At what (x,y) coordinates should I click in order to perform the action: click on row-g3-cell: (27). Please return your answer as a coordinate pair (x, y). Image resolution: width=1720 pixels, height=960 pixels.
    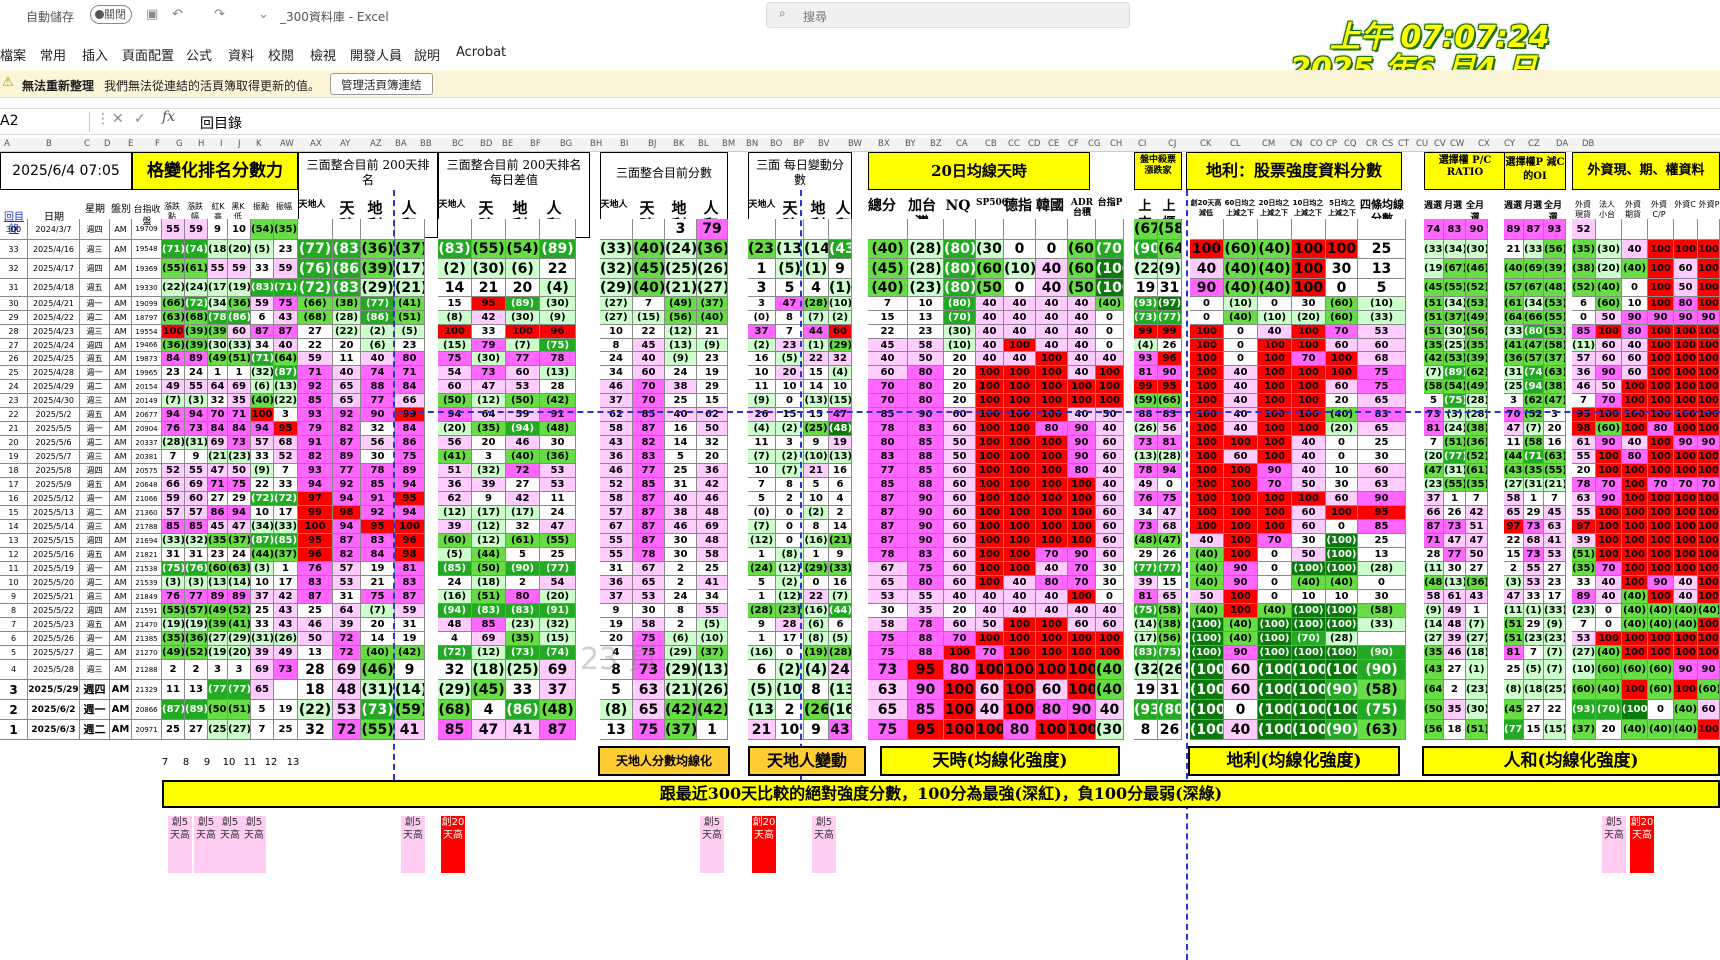
    Looking at the image, I should click on (616, 304).